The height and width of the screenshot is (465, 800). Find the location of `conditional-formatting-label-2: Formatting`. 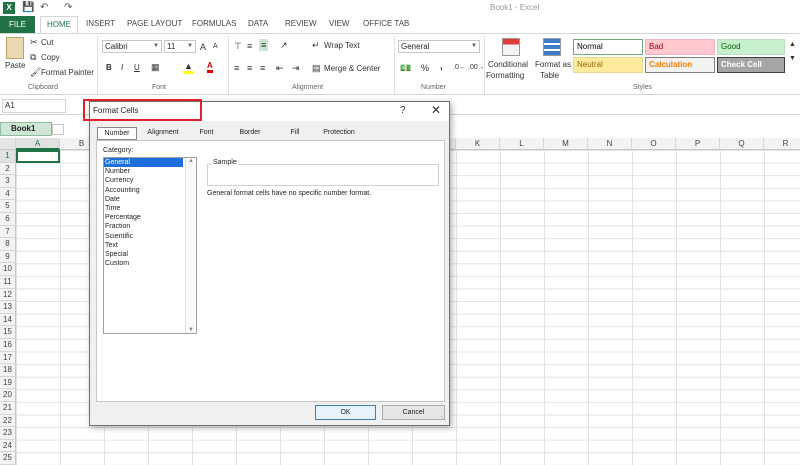

conditional-formatting-label-2: Formatting is located at coordinates (505, 75).